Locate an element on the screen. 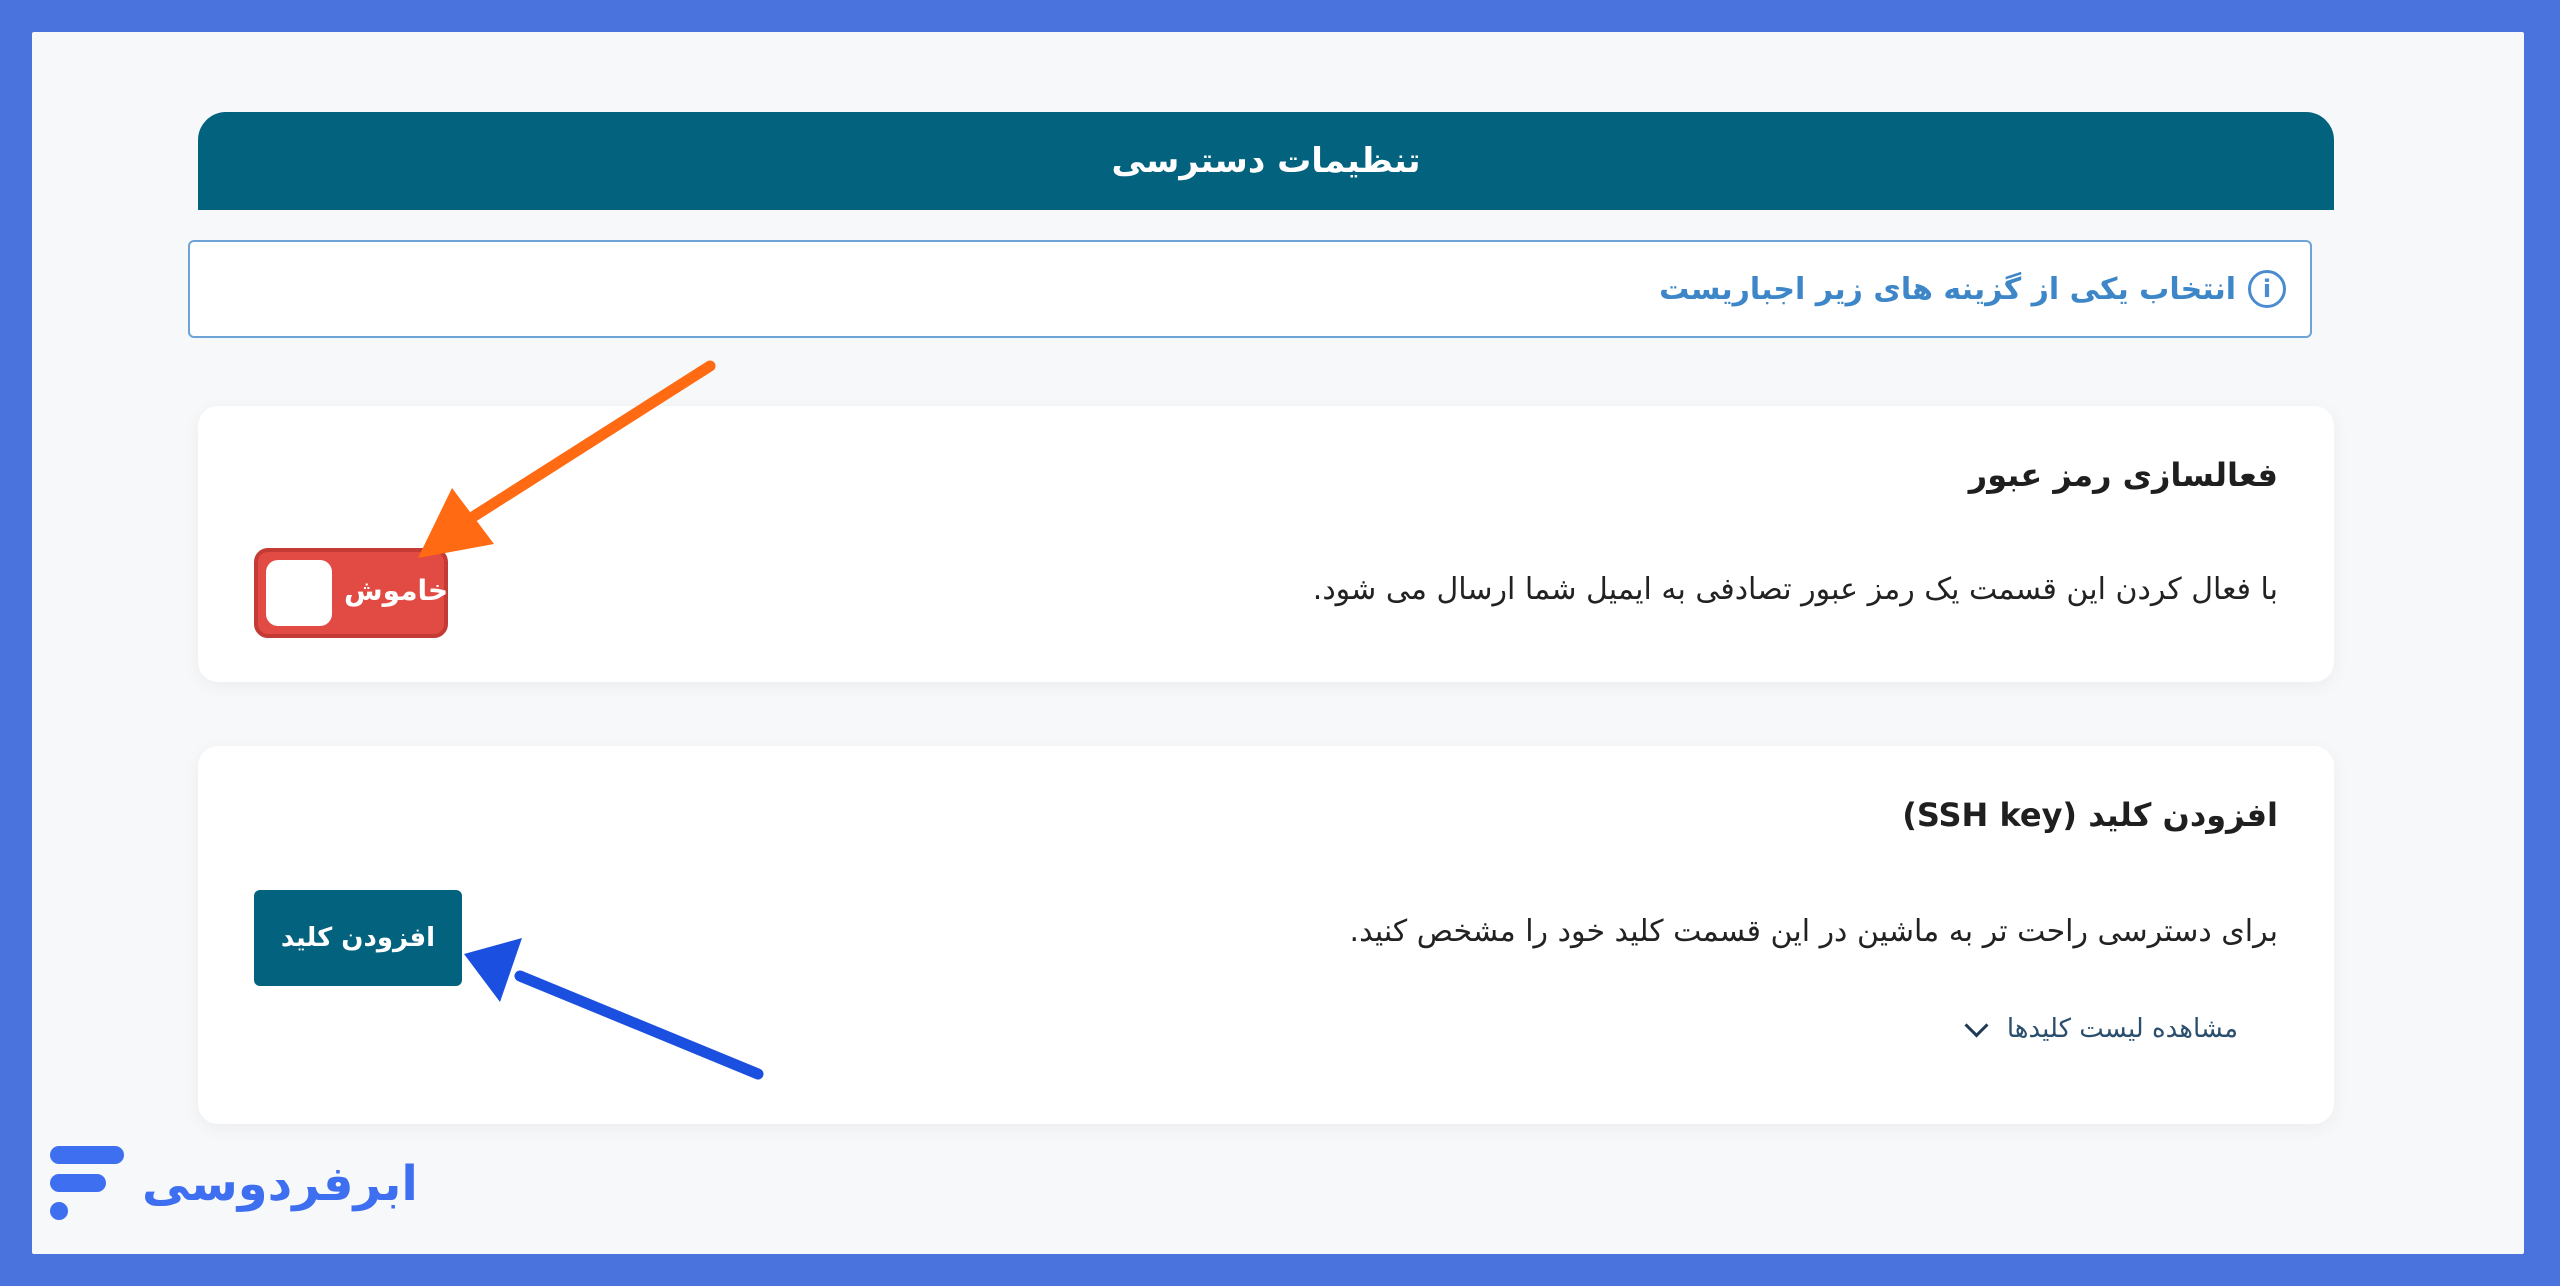 This screenshot has height=1286, width=2560. password-toggle: خاموش is located at coordinates (351, 593).